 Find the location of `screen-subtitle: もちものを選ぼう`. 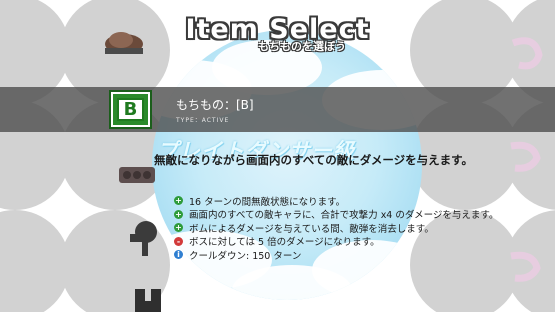

screen-subtitle: もちものを選ぼう is located at coordinates (302, 46).